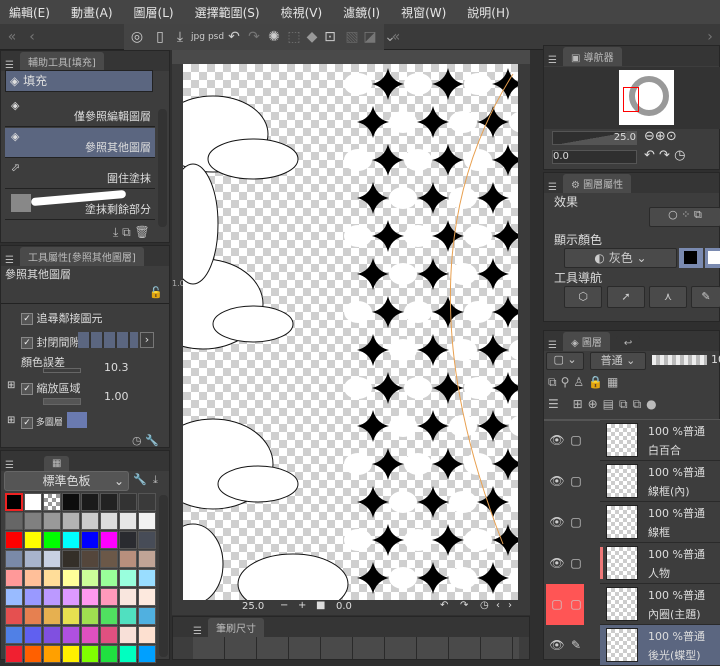 This screenshot has height=666, width=720. Describe the element at coordinates (565, 361) in the screenshot. I see `layer-color-select: ▢ ⌄` at that location.